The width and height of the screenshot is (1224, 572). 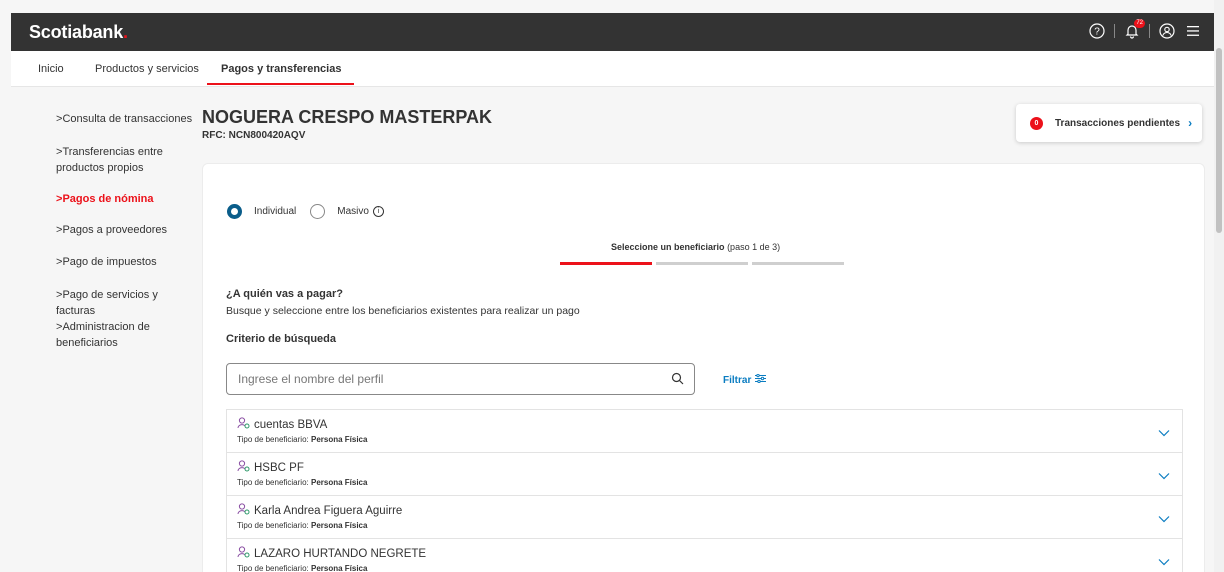 What do you see at coordinates (340, 553) in the screenshot?
I see `beneficiary-name: LAZARO HURTANDO NEGRETE` at bounding box center [340, 553].